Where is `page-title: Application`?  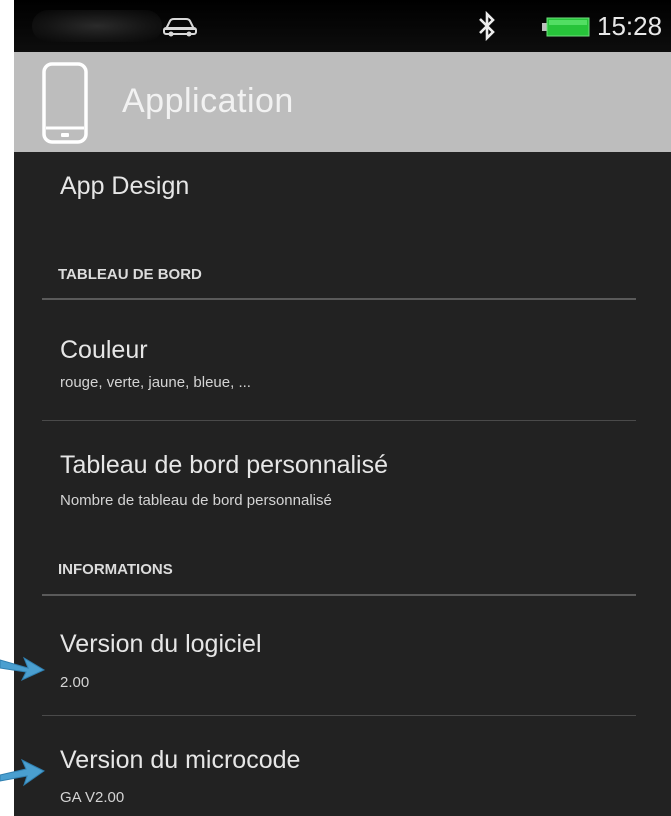 page-title: Application is located at coordinates (208, 101).